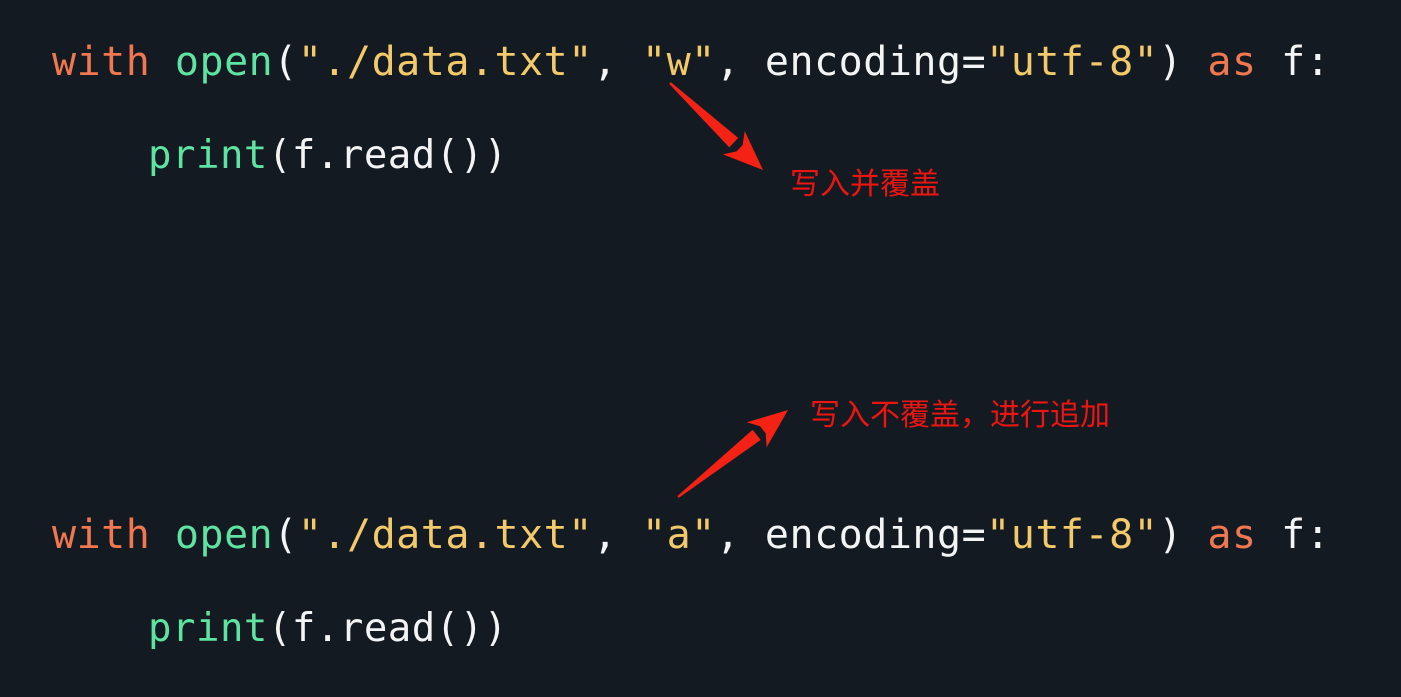  I want to click on annotation-arrow-layer, so click(728, 290).